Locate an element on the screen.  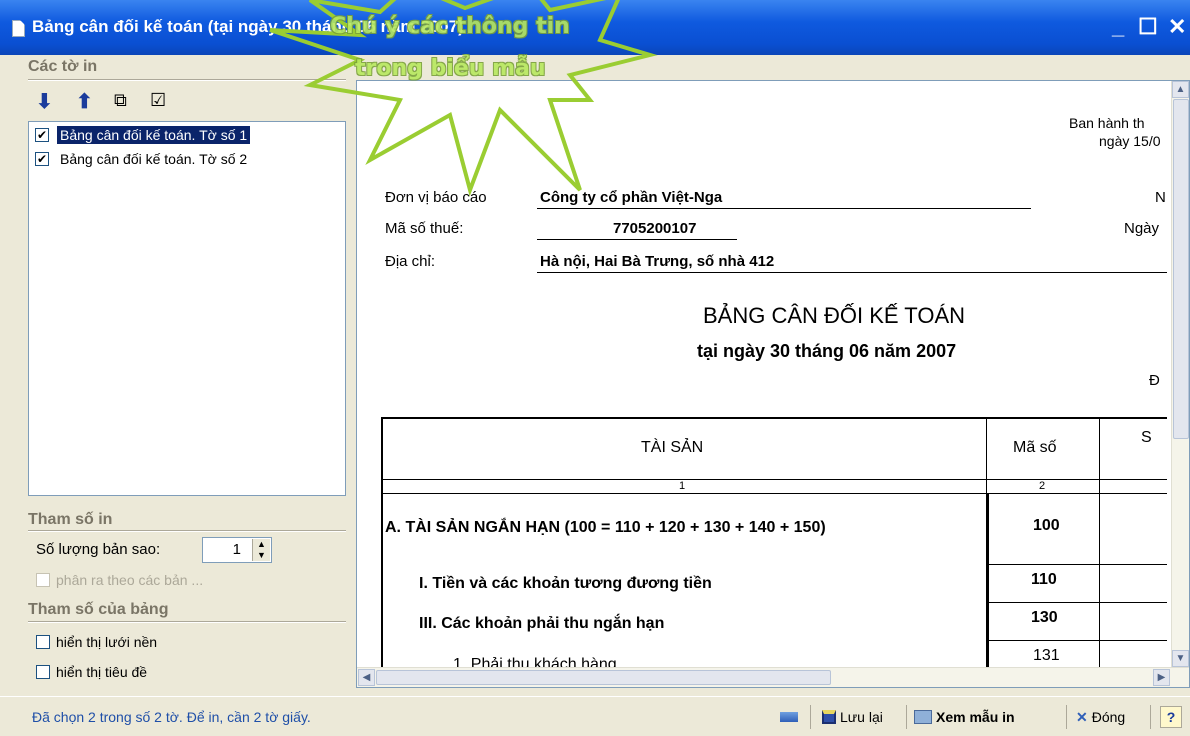
save-label: Lưu lại is located at coordinates (861, 717).